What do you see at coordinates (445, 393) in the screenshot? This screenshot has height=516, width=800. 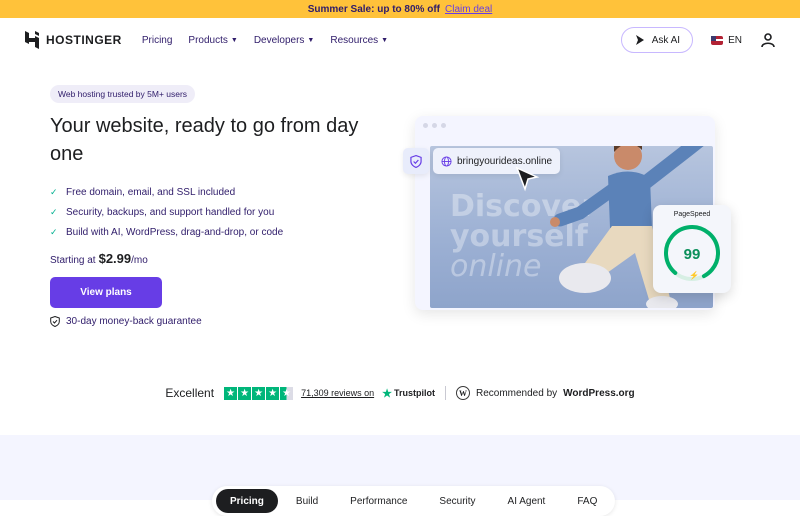 I see `divider` at bounding box center [445, 393].